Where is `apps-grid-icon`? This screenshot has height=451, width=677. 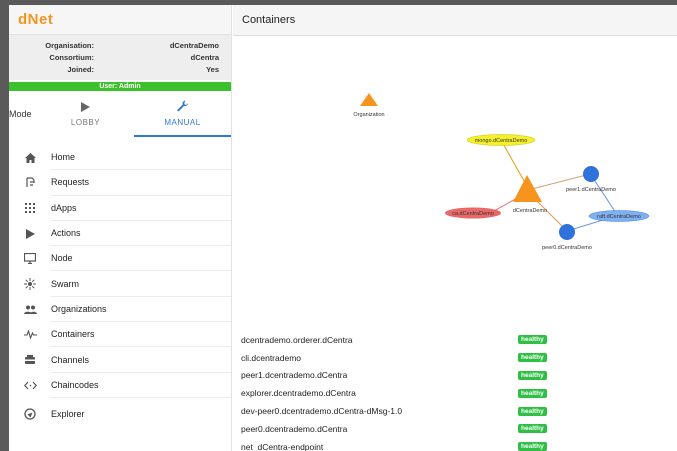 apps-grid-icon is located at coordinates (30, 208).